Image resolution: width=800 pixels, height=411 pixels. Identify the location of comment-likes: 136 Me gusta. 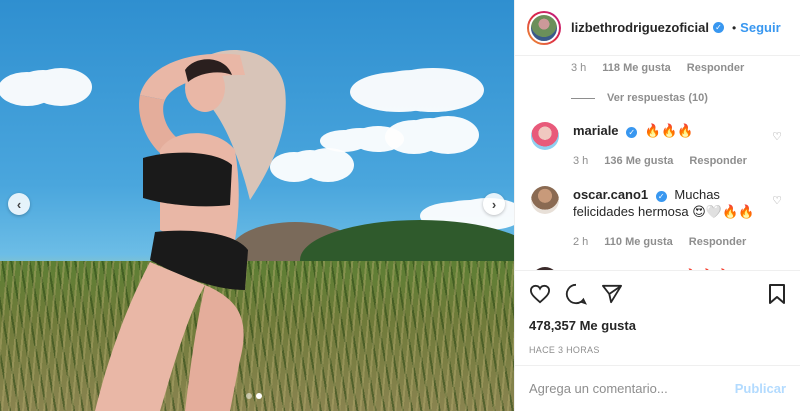
(638, 161).